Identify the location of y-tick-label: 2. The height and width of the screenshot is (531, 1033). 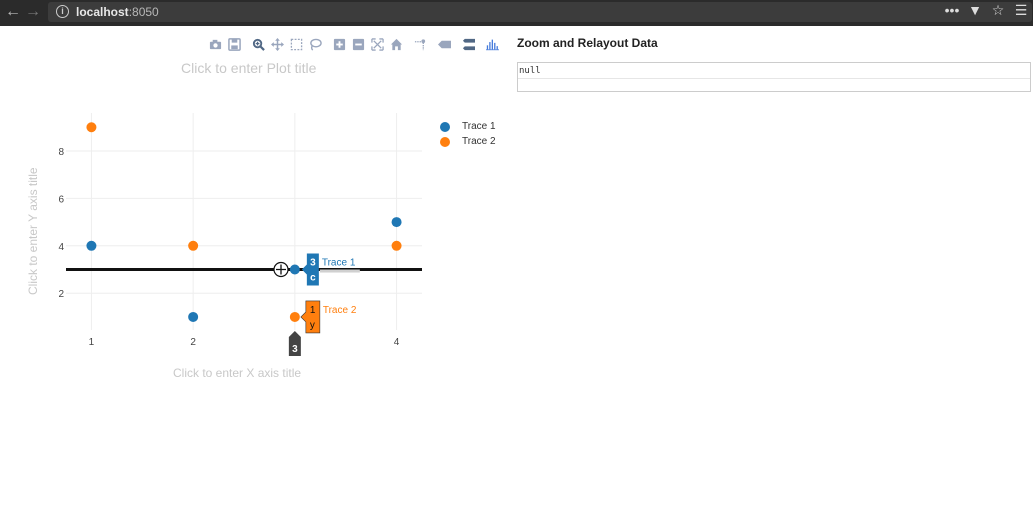
(61, 294).